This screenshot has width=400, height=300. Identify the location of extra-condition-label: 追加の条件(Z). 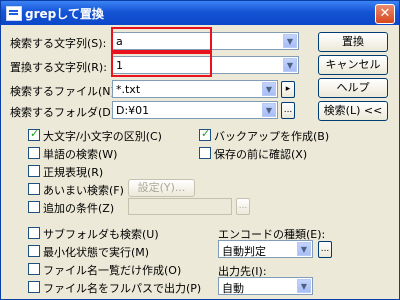
(79, 208).